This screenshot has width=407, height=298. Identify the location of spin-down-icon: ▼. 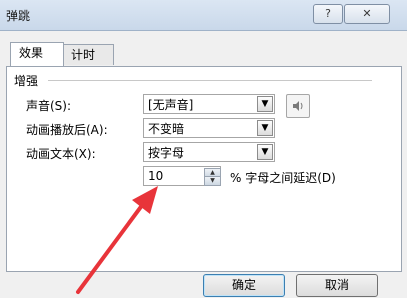
(212, 181).